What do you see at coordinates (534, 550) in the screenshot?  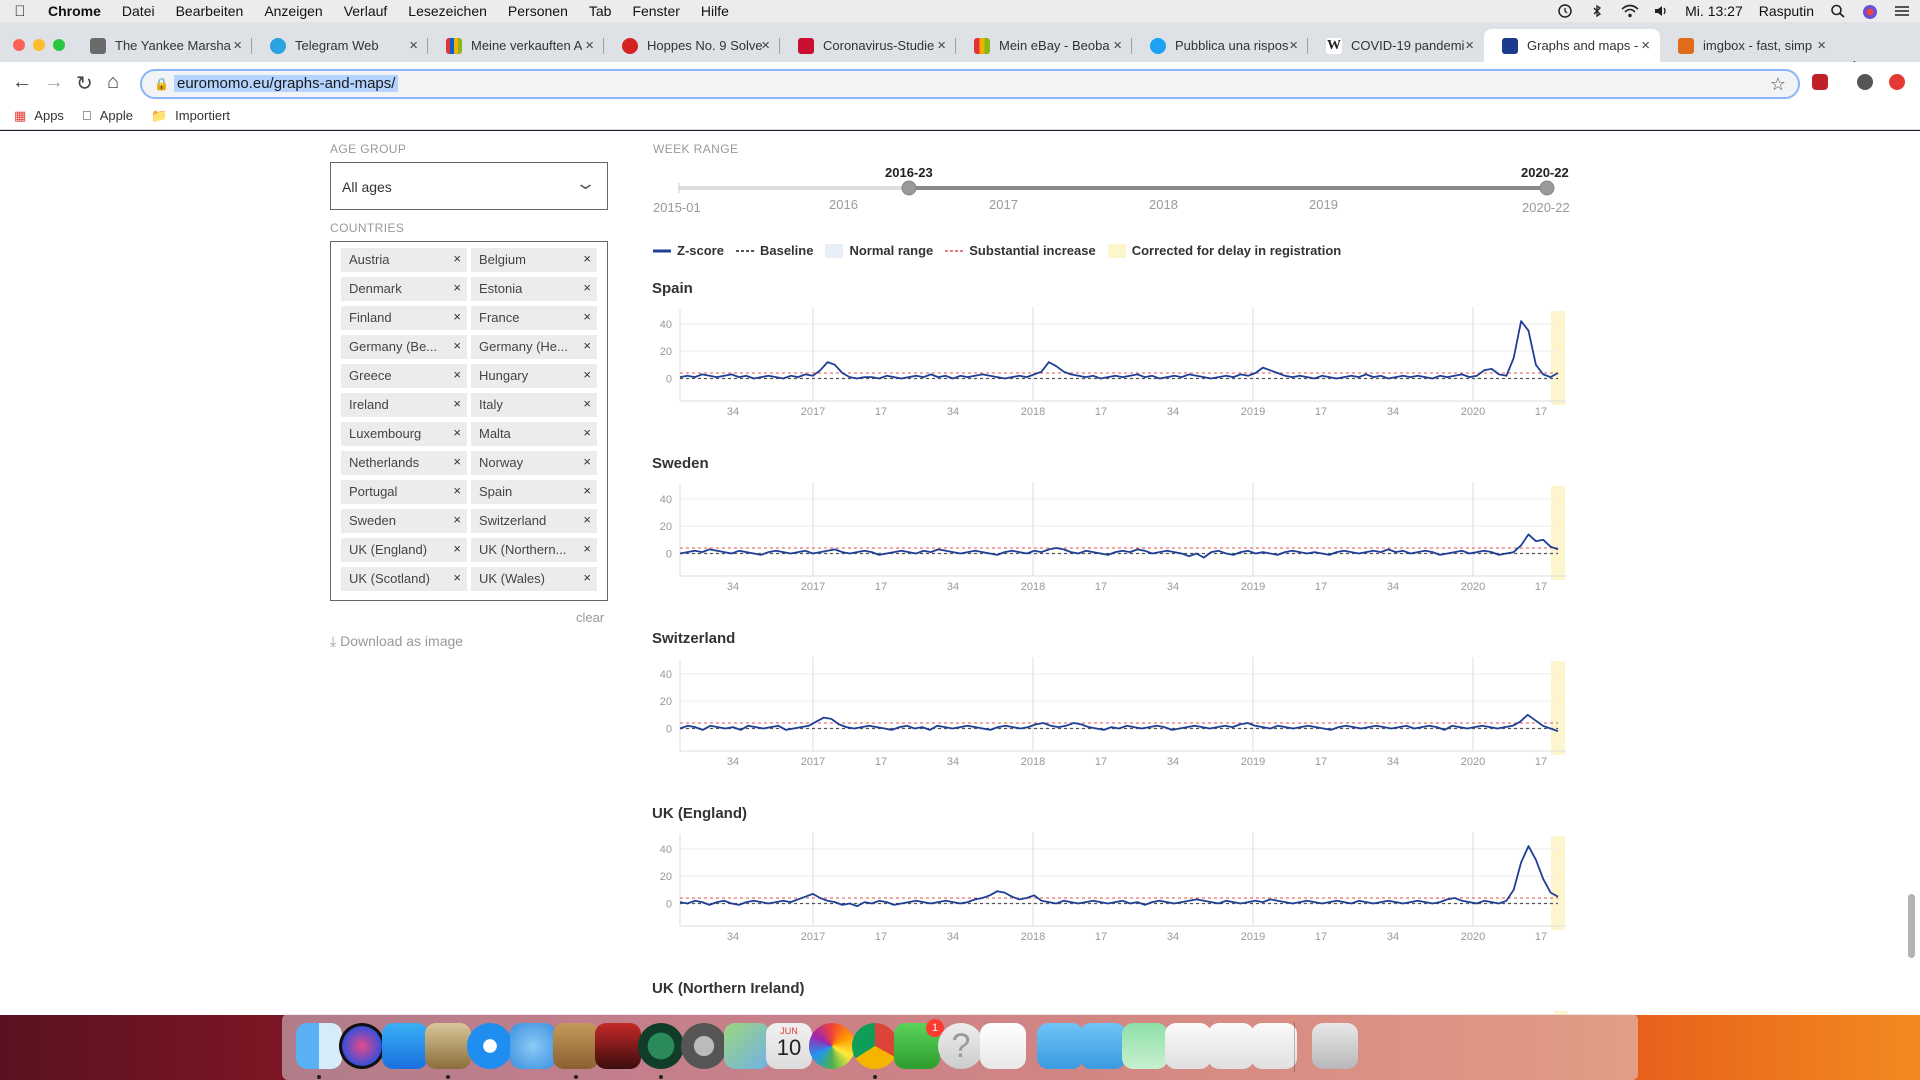 I see `country-chip: UK (Northern... ×` at bounding box center [534, 550].